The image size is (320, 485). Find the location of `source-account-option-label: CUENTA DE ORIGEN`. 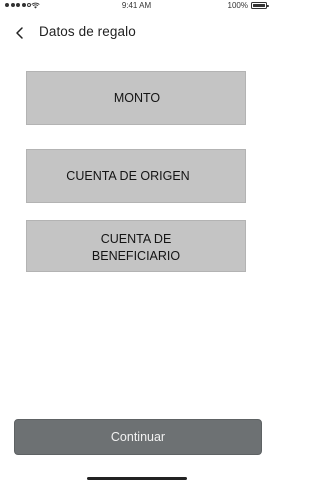

source-account-option-label: CUENTA DE ORIGEN is located at coordinates (128, 175).